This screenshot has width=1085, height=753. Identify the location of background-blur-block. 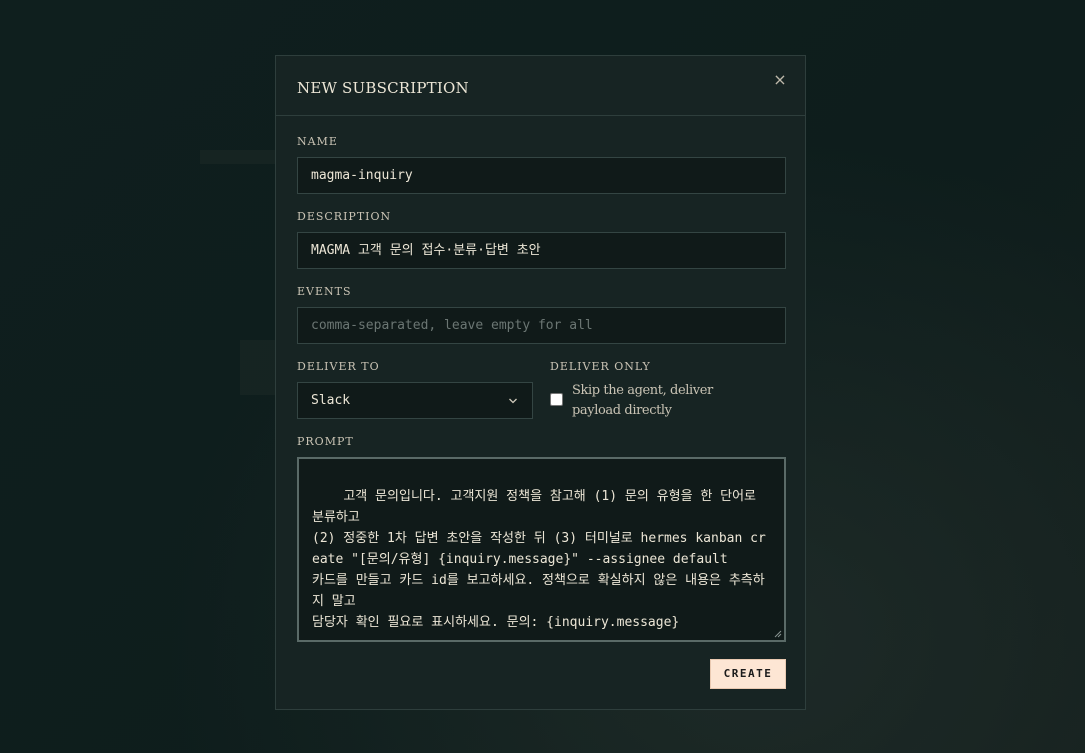
(260, 367).